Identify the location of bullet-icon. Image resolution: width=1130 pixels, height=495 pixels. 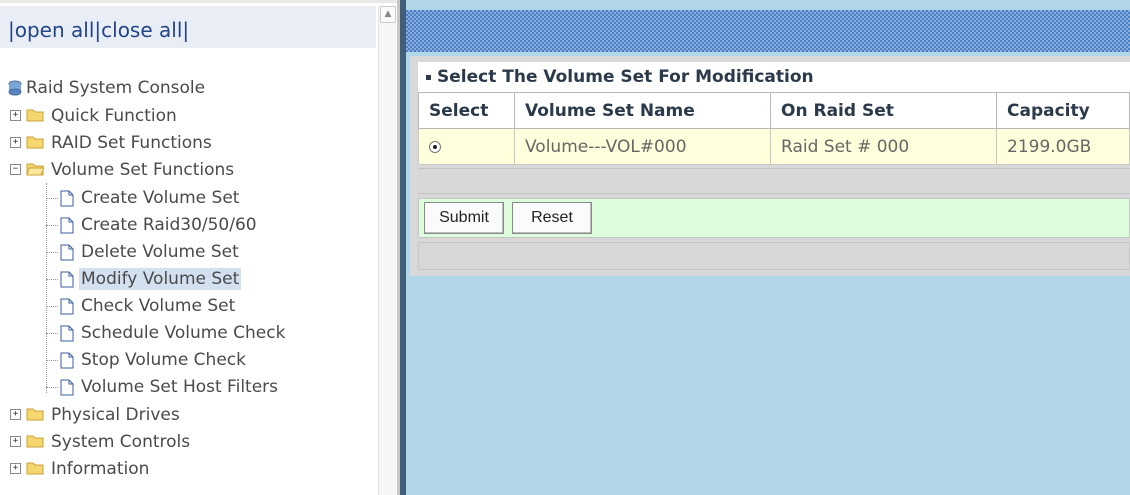
(428, 77).